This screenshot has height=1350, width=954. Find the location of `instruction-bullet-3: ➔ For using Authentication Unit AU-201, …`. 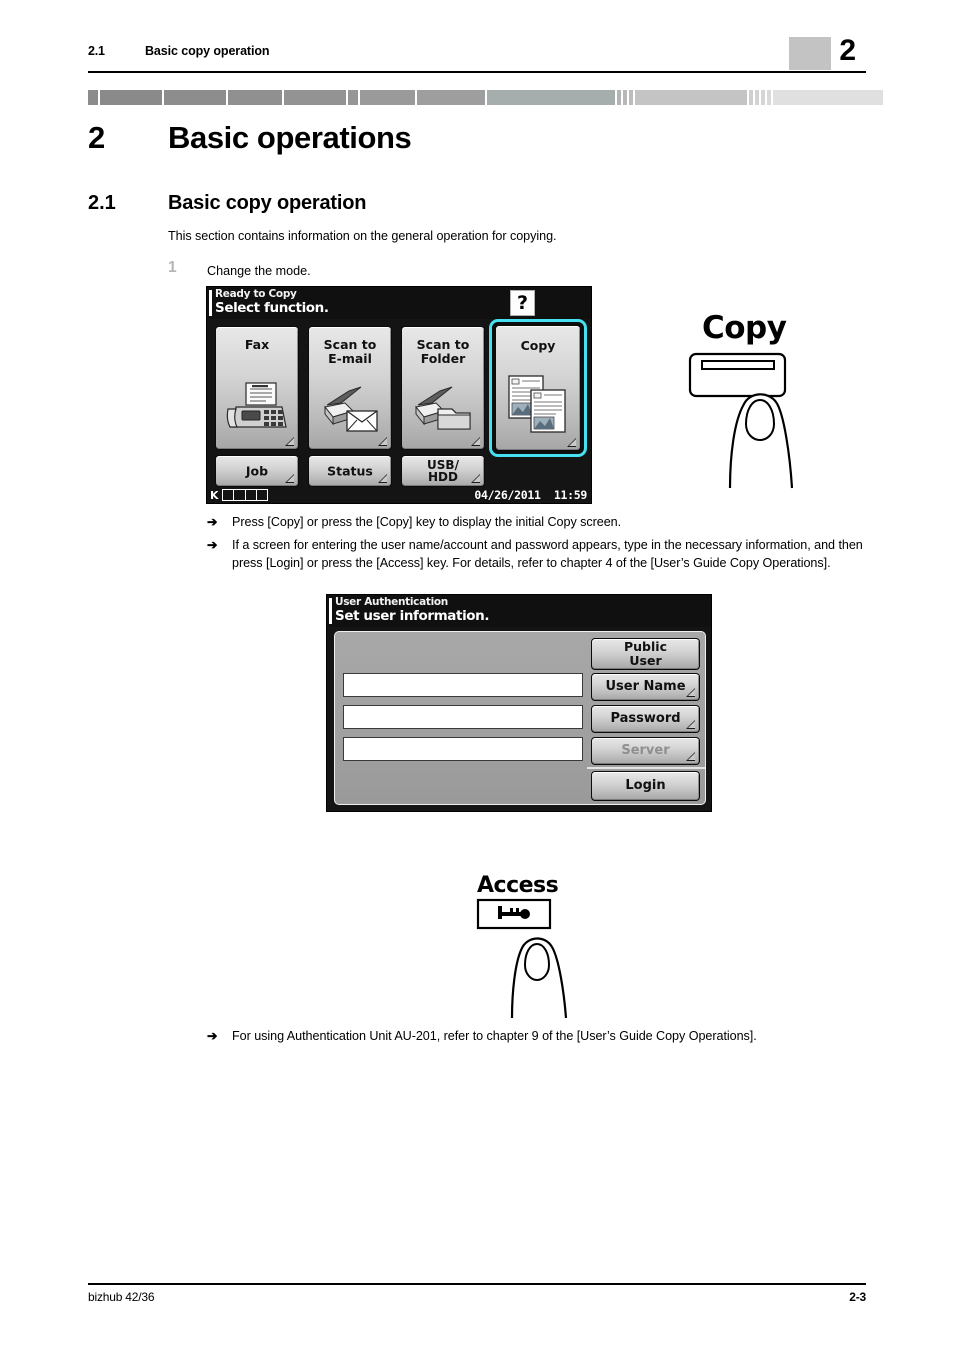

instruction-bullet-3: ➔ For using Authentication Unit AU-201, … is located at coordinates (543, 1037).